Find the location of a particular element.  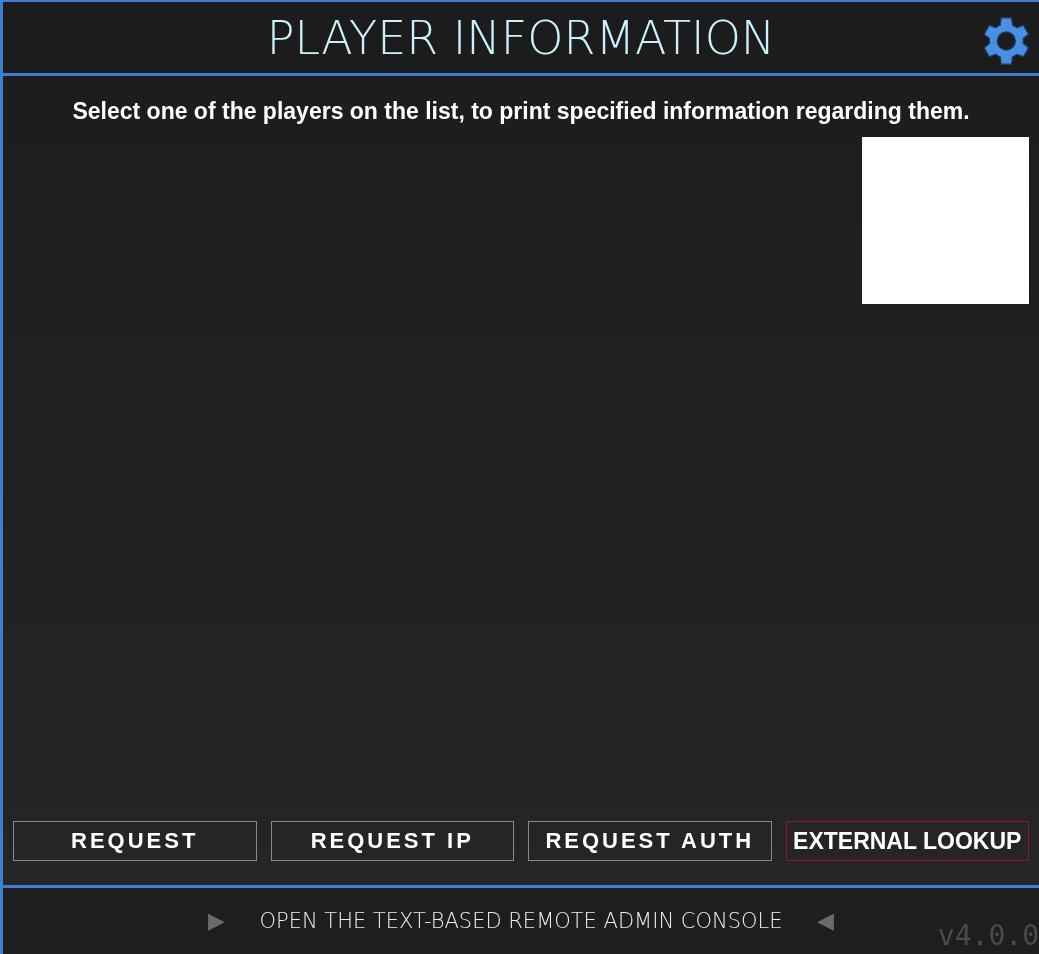

instruction-text: Select one of the players on the list, to print specified information regarding them. is located at coordinates (521, 111).